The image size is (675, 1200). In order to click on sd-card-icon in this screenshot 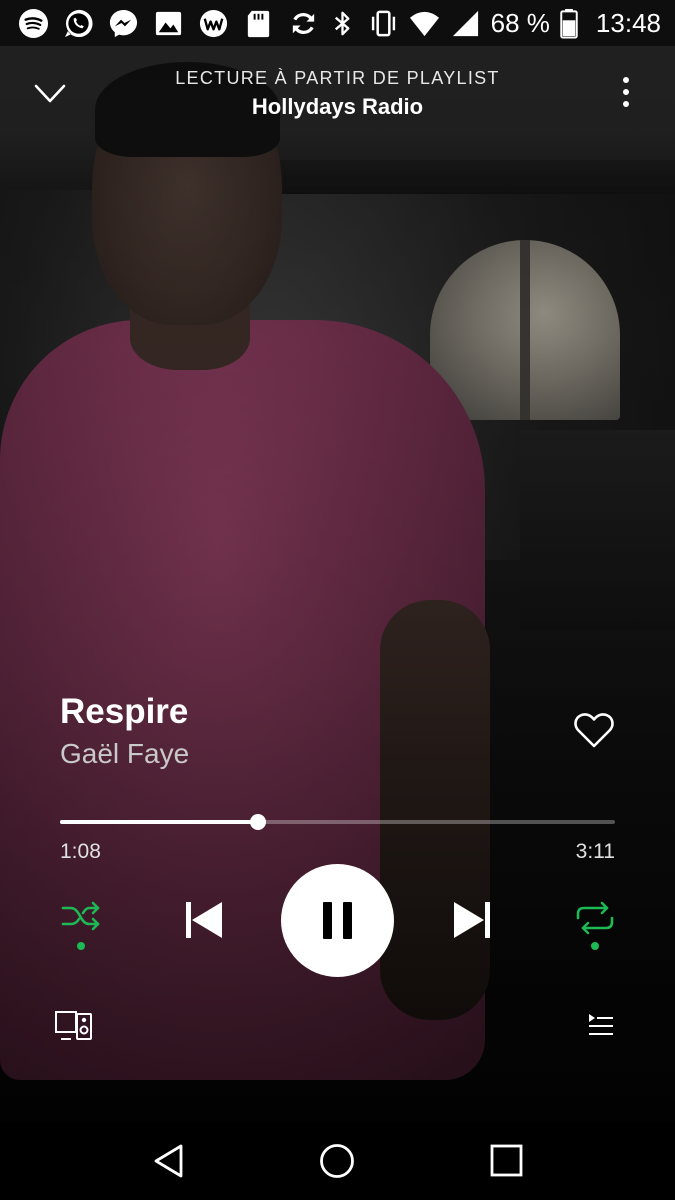, I will do `click(258, 23)`.